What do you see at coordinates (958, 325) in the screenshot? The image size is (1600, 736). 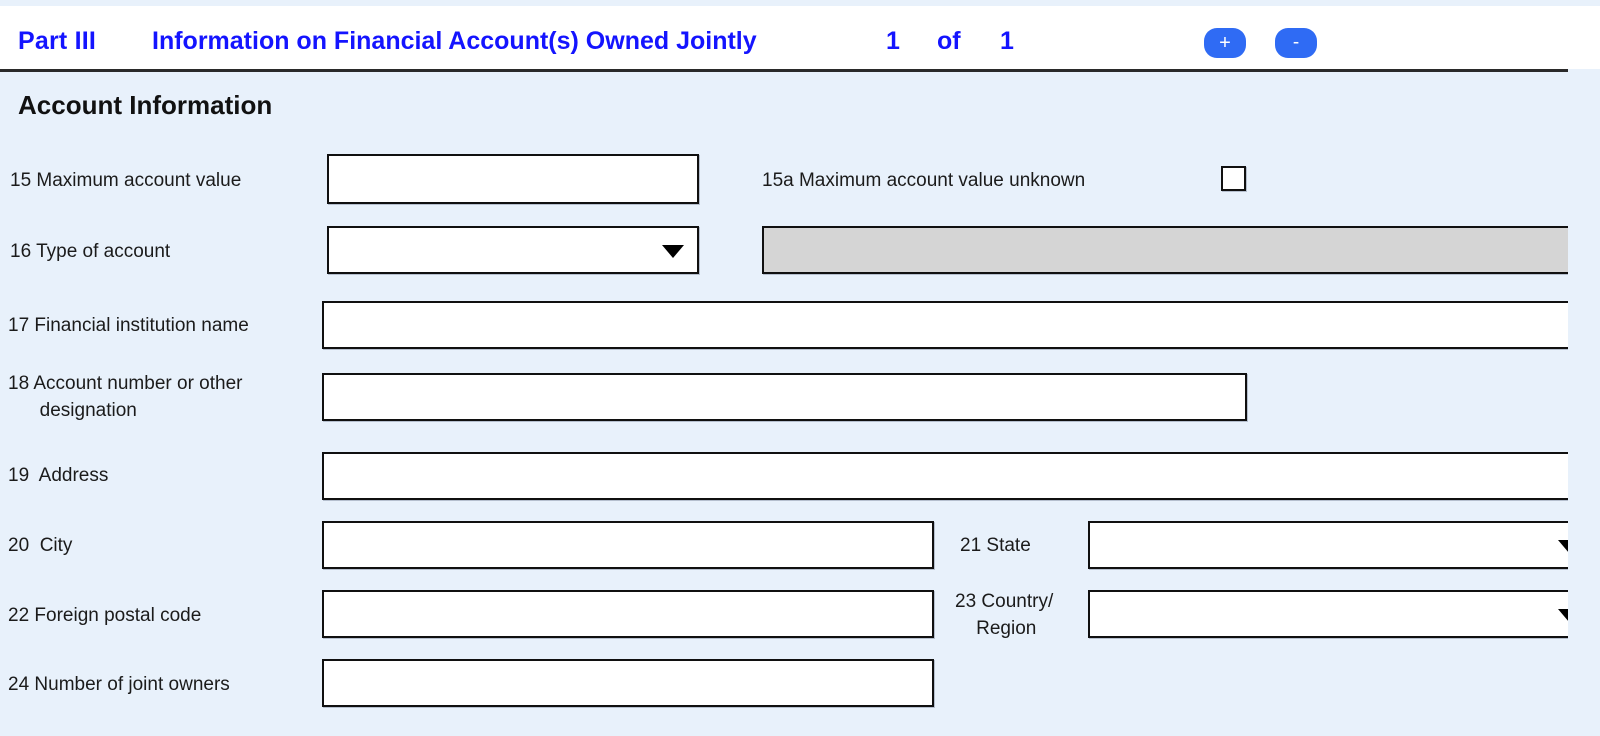 I see `input-financial-institution-name` at bounding box center [958, 325].